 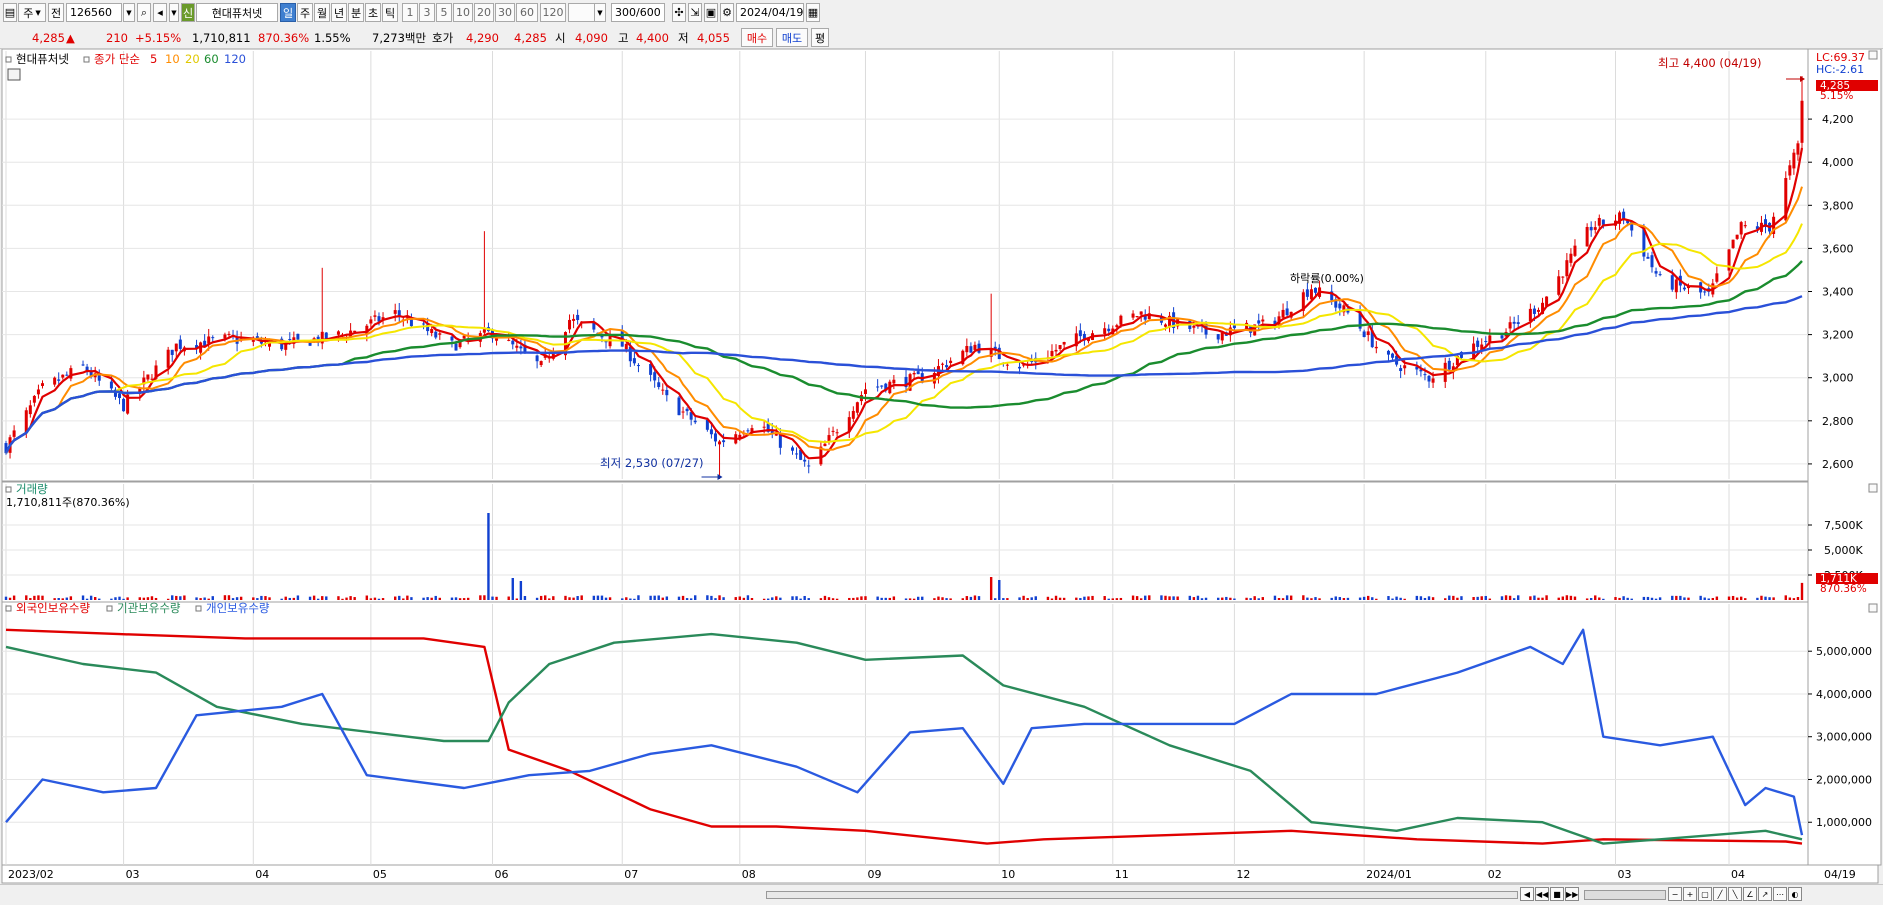 What do you see at coordinates (1765, 894) in the screenshot?
I see `draw-arrow-icon: ↗` at bounding box center [1765, 894].